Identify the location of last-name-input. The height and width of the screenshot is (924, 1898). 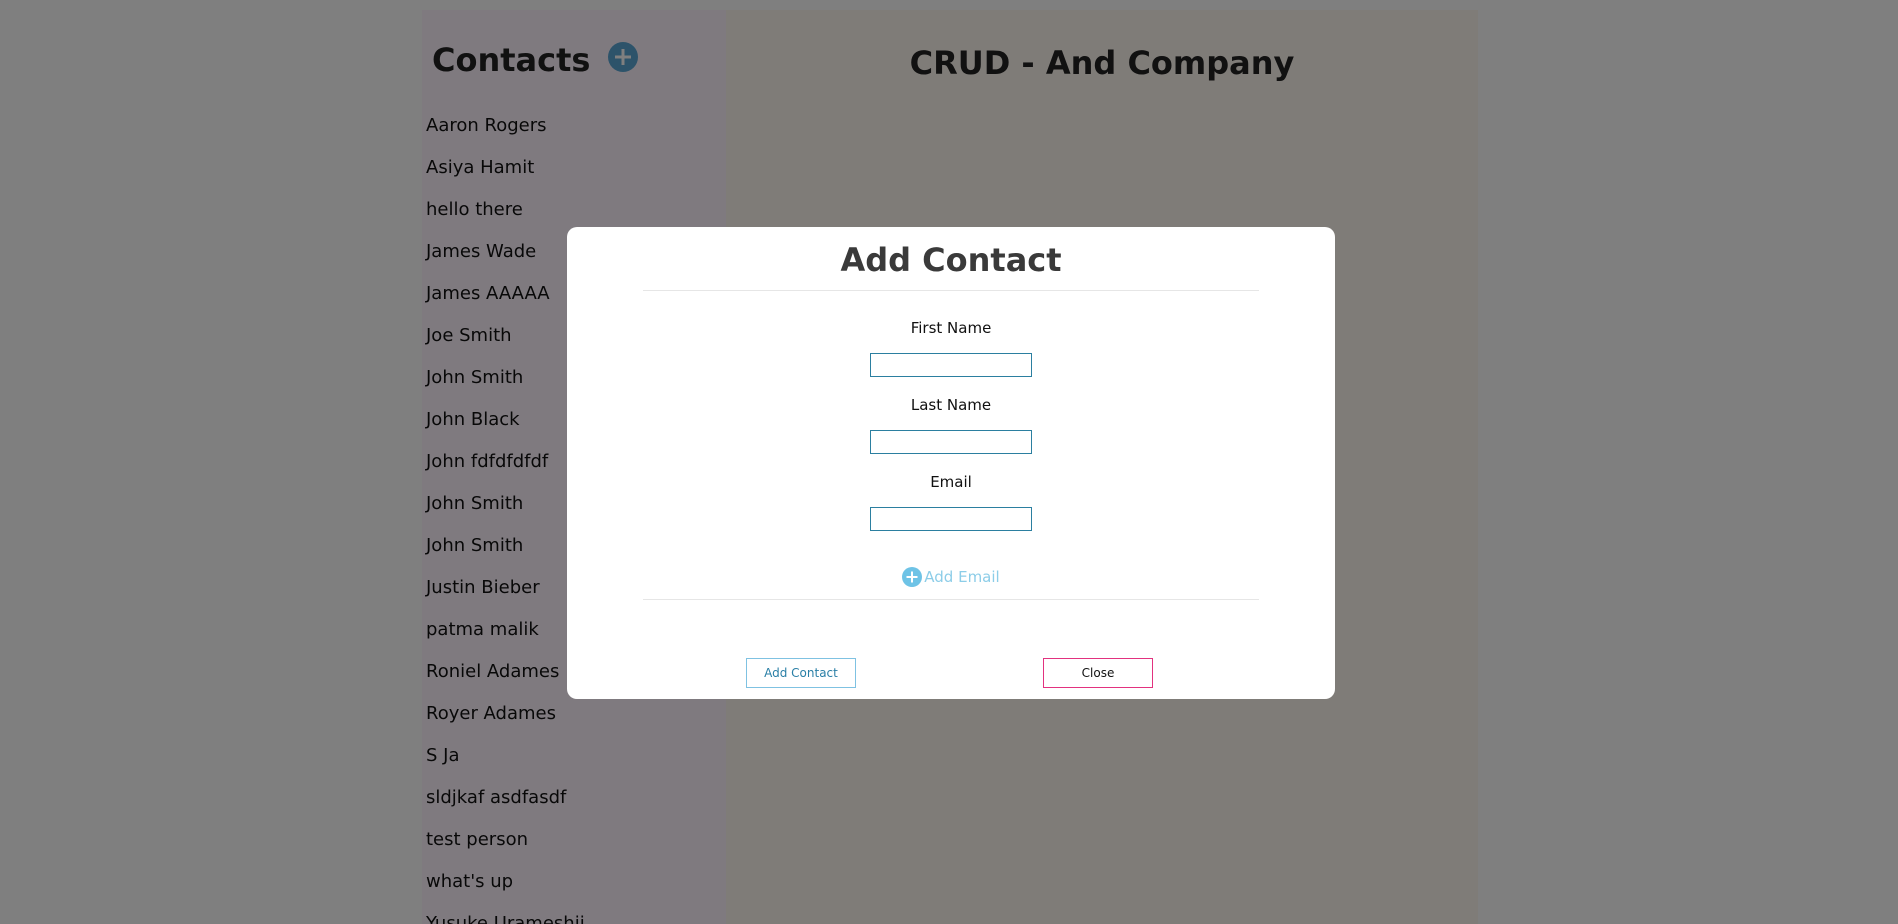
(951, 442).